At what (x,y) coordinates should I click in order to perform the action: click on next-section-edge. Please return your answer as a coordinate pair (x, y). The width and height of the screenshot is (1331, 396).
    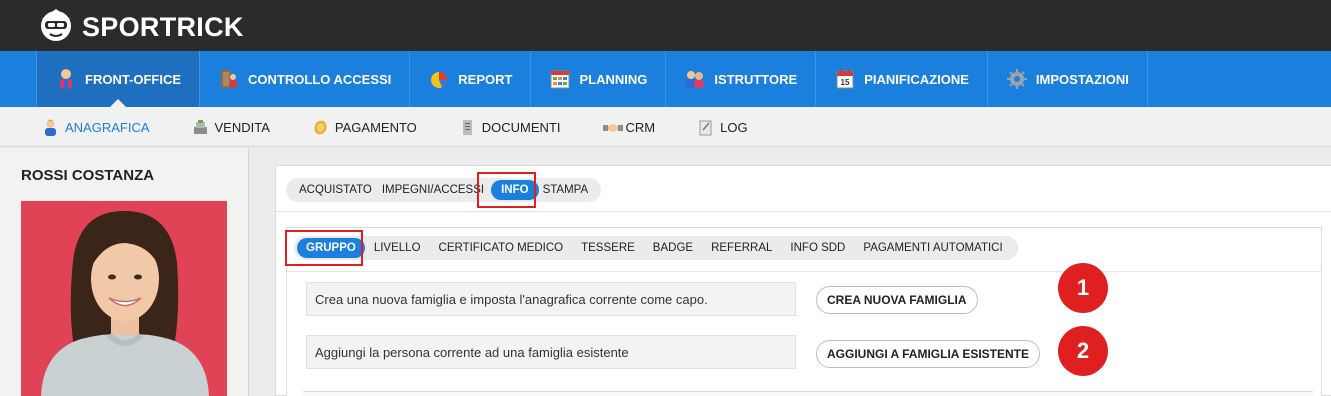
    Looking at the image, I should click on (808, 393).